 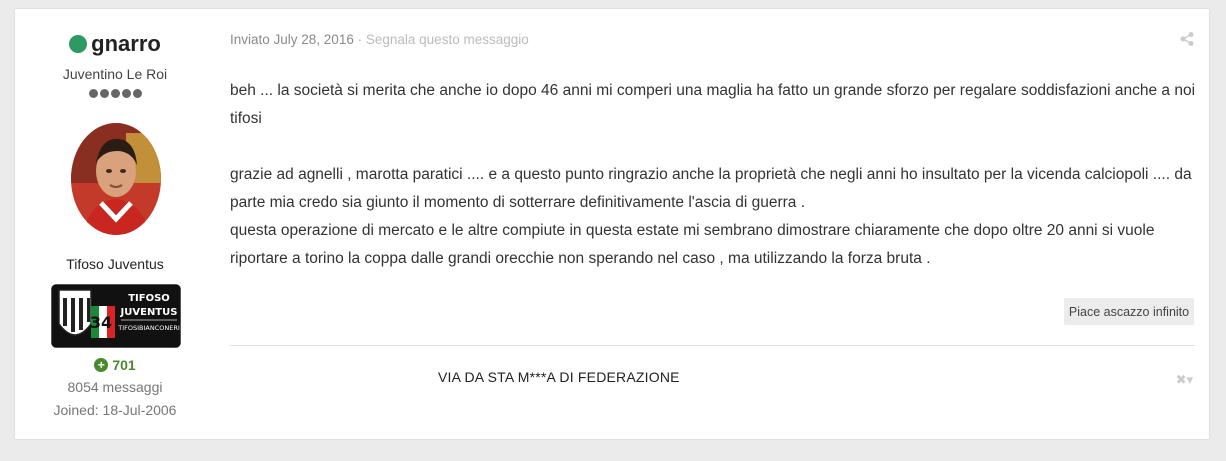 What do you see at coordinates (559, 377) in the screenshot?
I see `signature: VIA DA STA M***A DI FEDERAZIONE` at bounding box center [559, 377].